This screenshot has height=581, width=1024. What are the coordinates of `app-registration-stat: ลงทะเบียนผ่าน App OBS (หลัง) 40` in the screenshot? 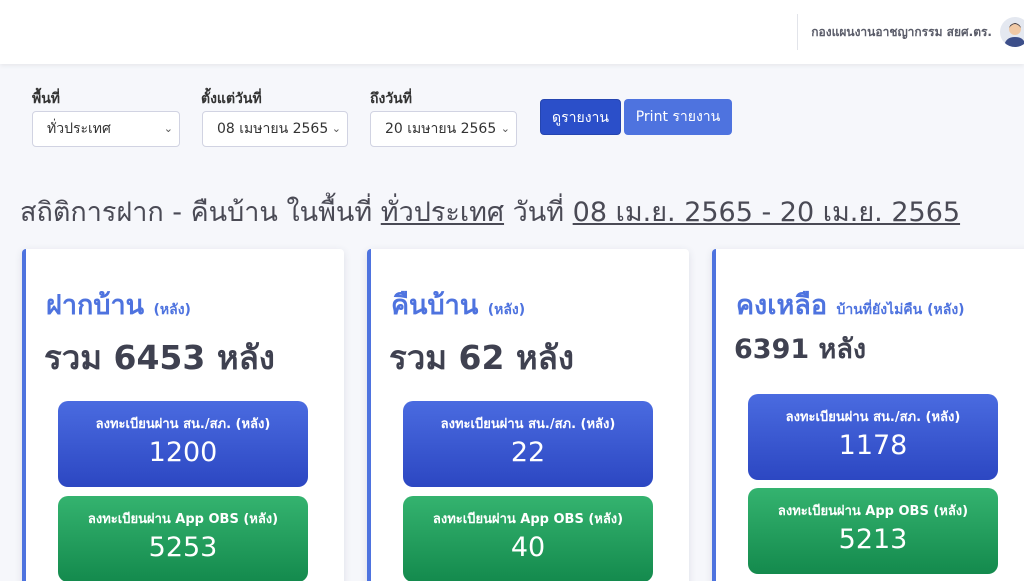 It's located at (528, 538).